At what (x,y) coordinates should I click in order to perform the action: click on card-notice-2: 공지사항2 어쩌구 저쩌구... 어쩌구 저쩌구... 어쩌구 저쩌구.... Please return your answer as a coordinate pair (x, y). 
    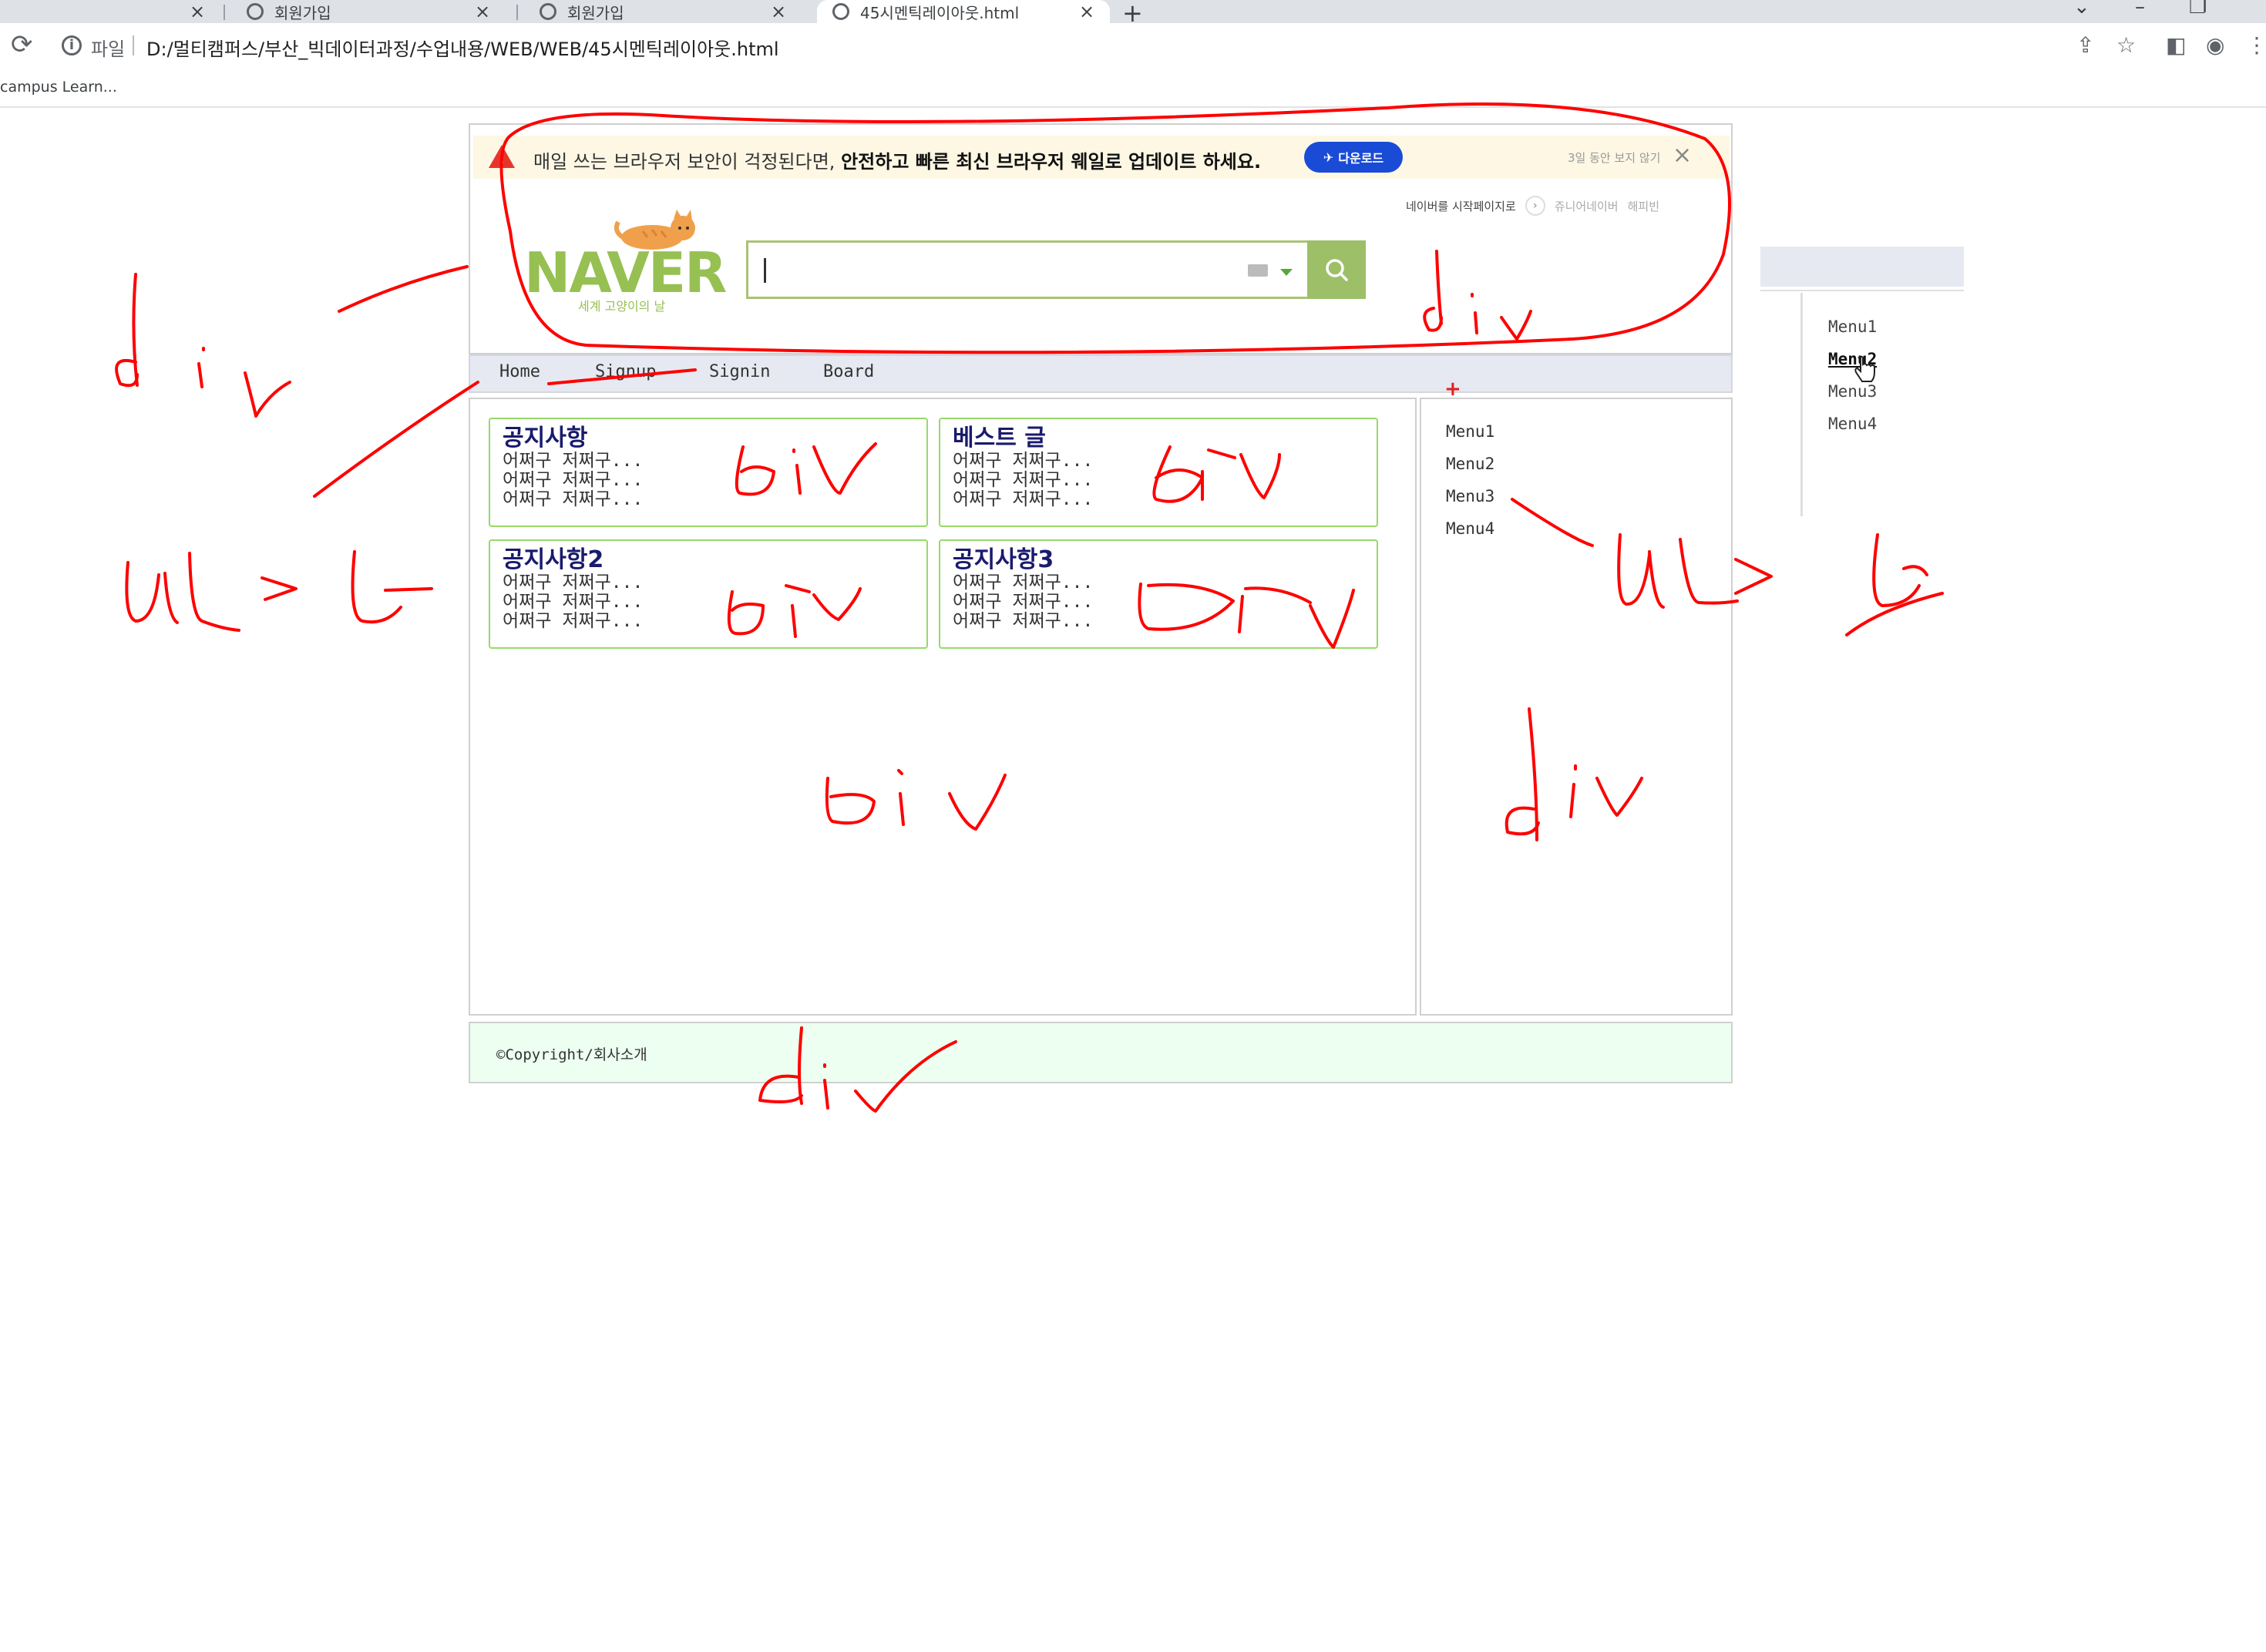
    Looking at the image, I should click on (708, 594).